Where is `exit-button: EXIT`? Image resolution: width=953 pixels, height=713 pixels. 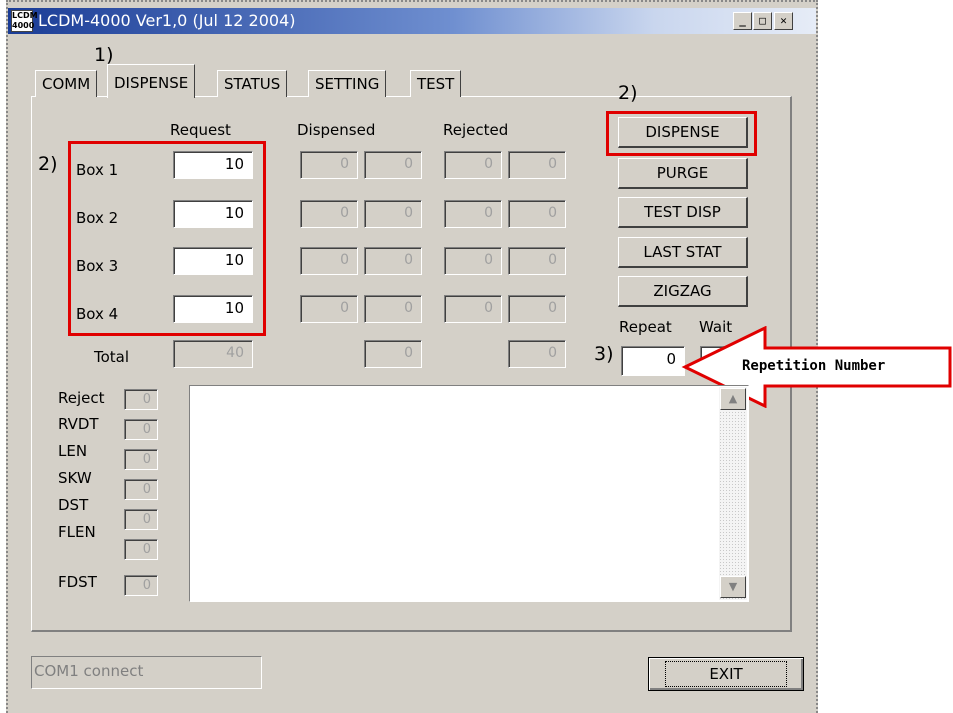
exit-button: EXIT is located at coordinates (726, 674).